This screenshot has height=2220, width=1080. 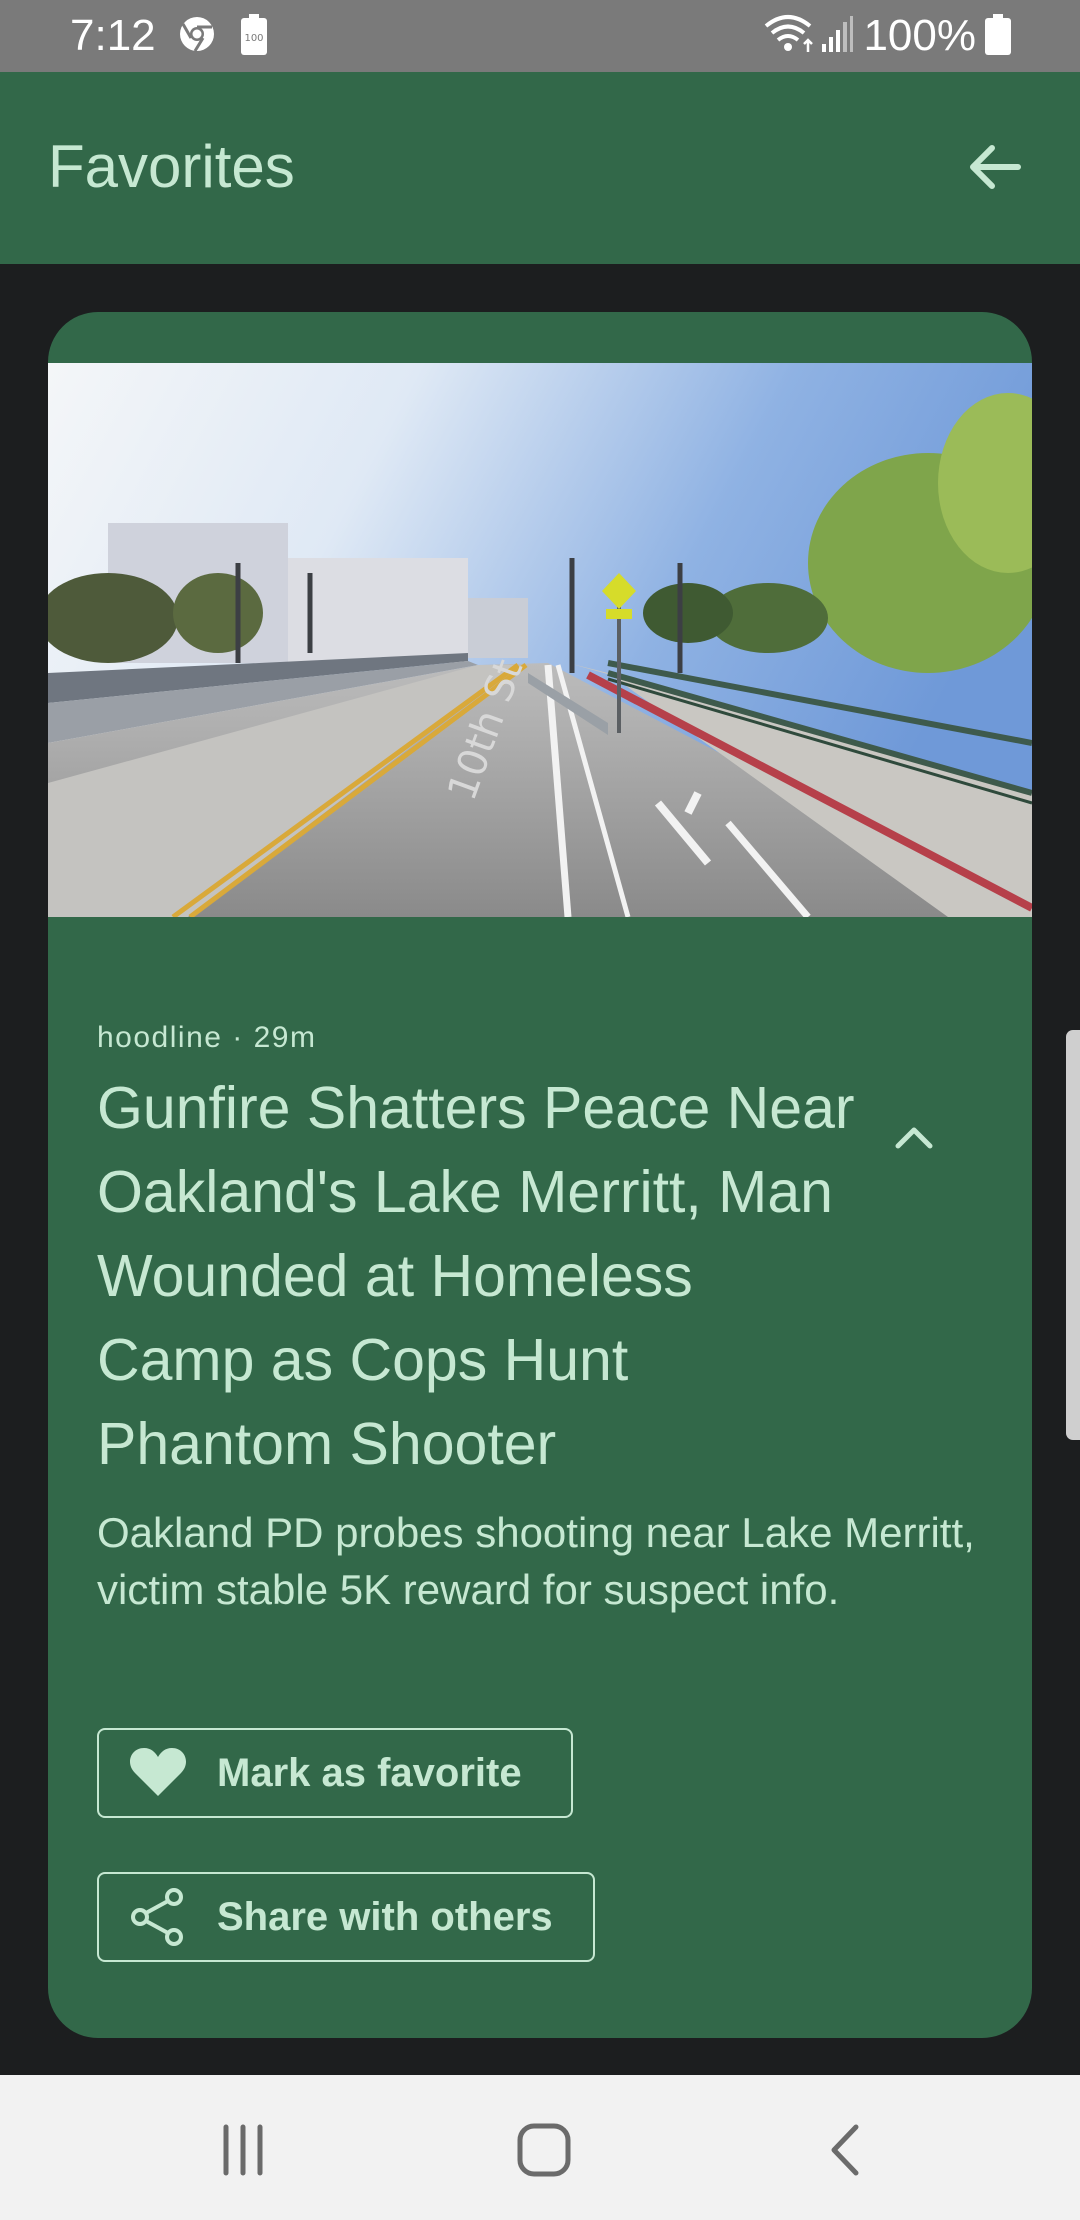 I want to click on battery-percent: 100%, so click(x=919, y=35).